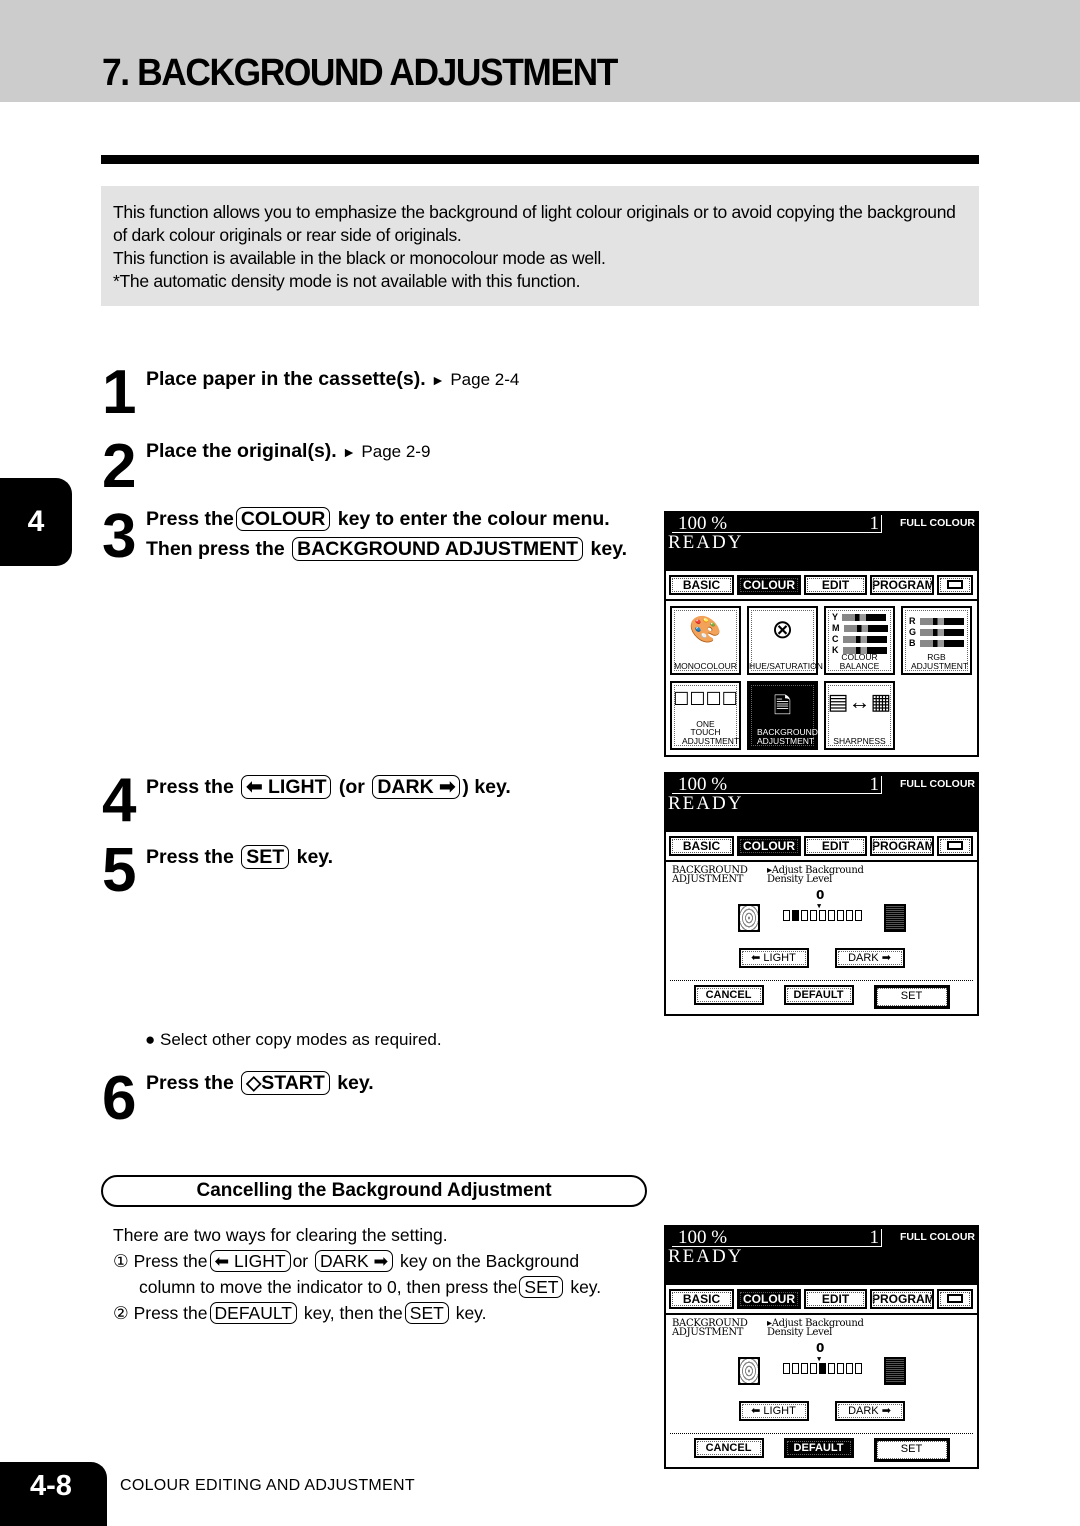 This screenshot has height=1526, width=1080. I want to click on background-adjustment-button: 🗎 BACKGROUND ADJUSTMENT, so click(782, 715).